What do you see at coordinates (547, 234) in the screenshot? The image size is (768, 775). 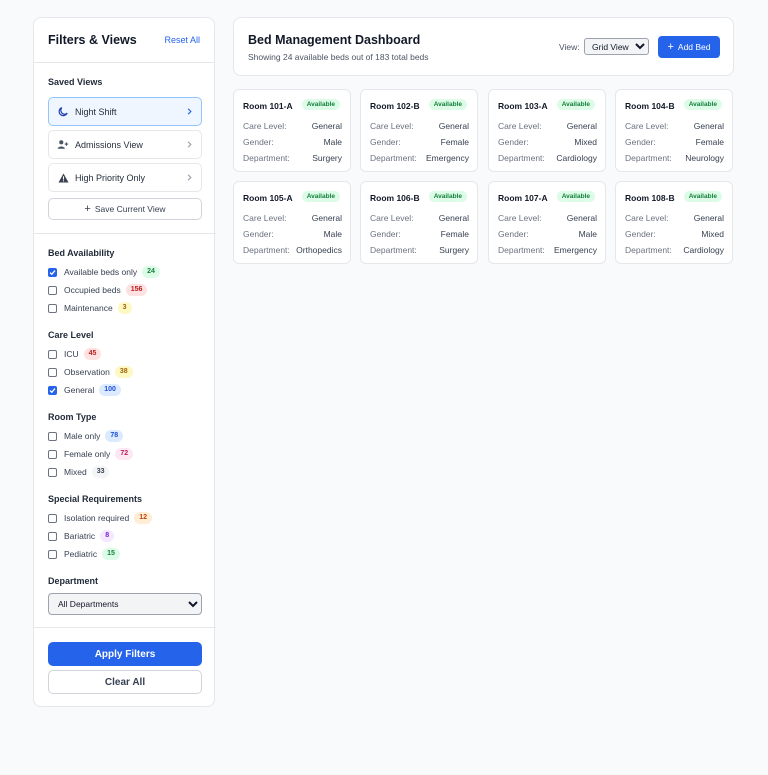 I see `gender-row: Gender: Male` at bounding box center [547, 234].